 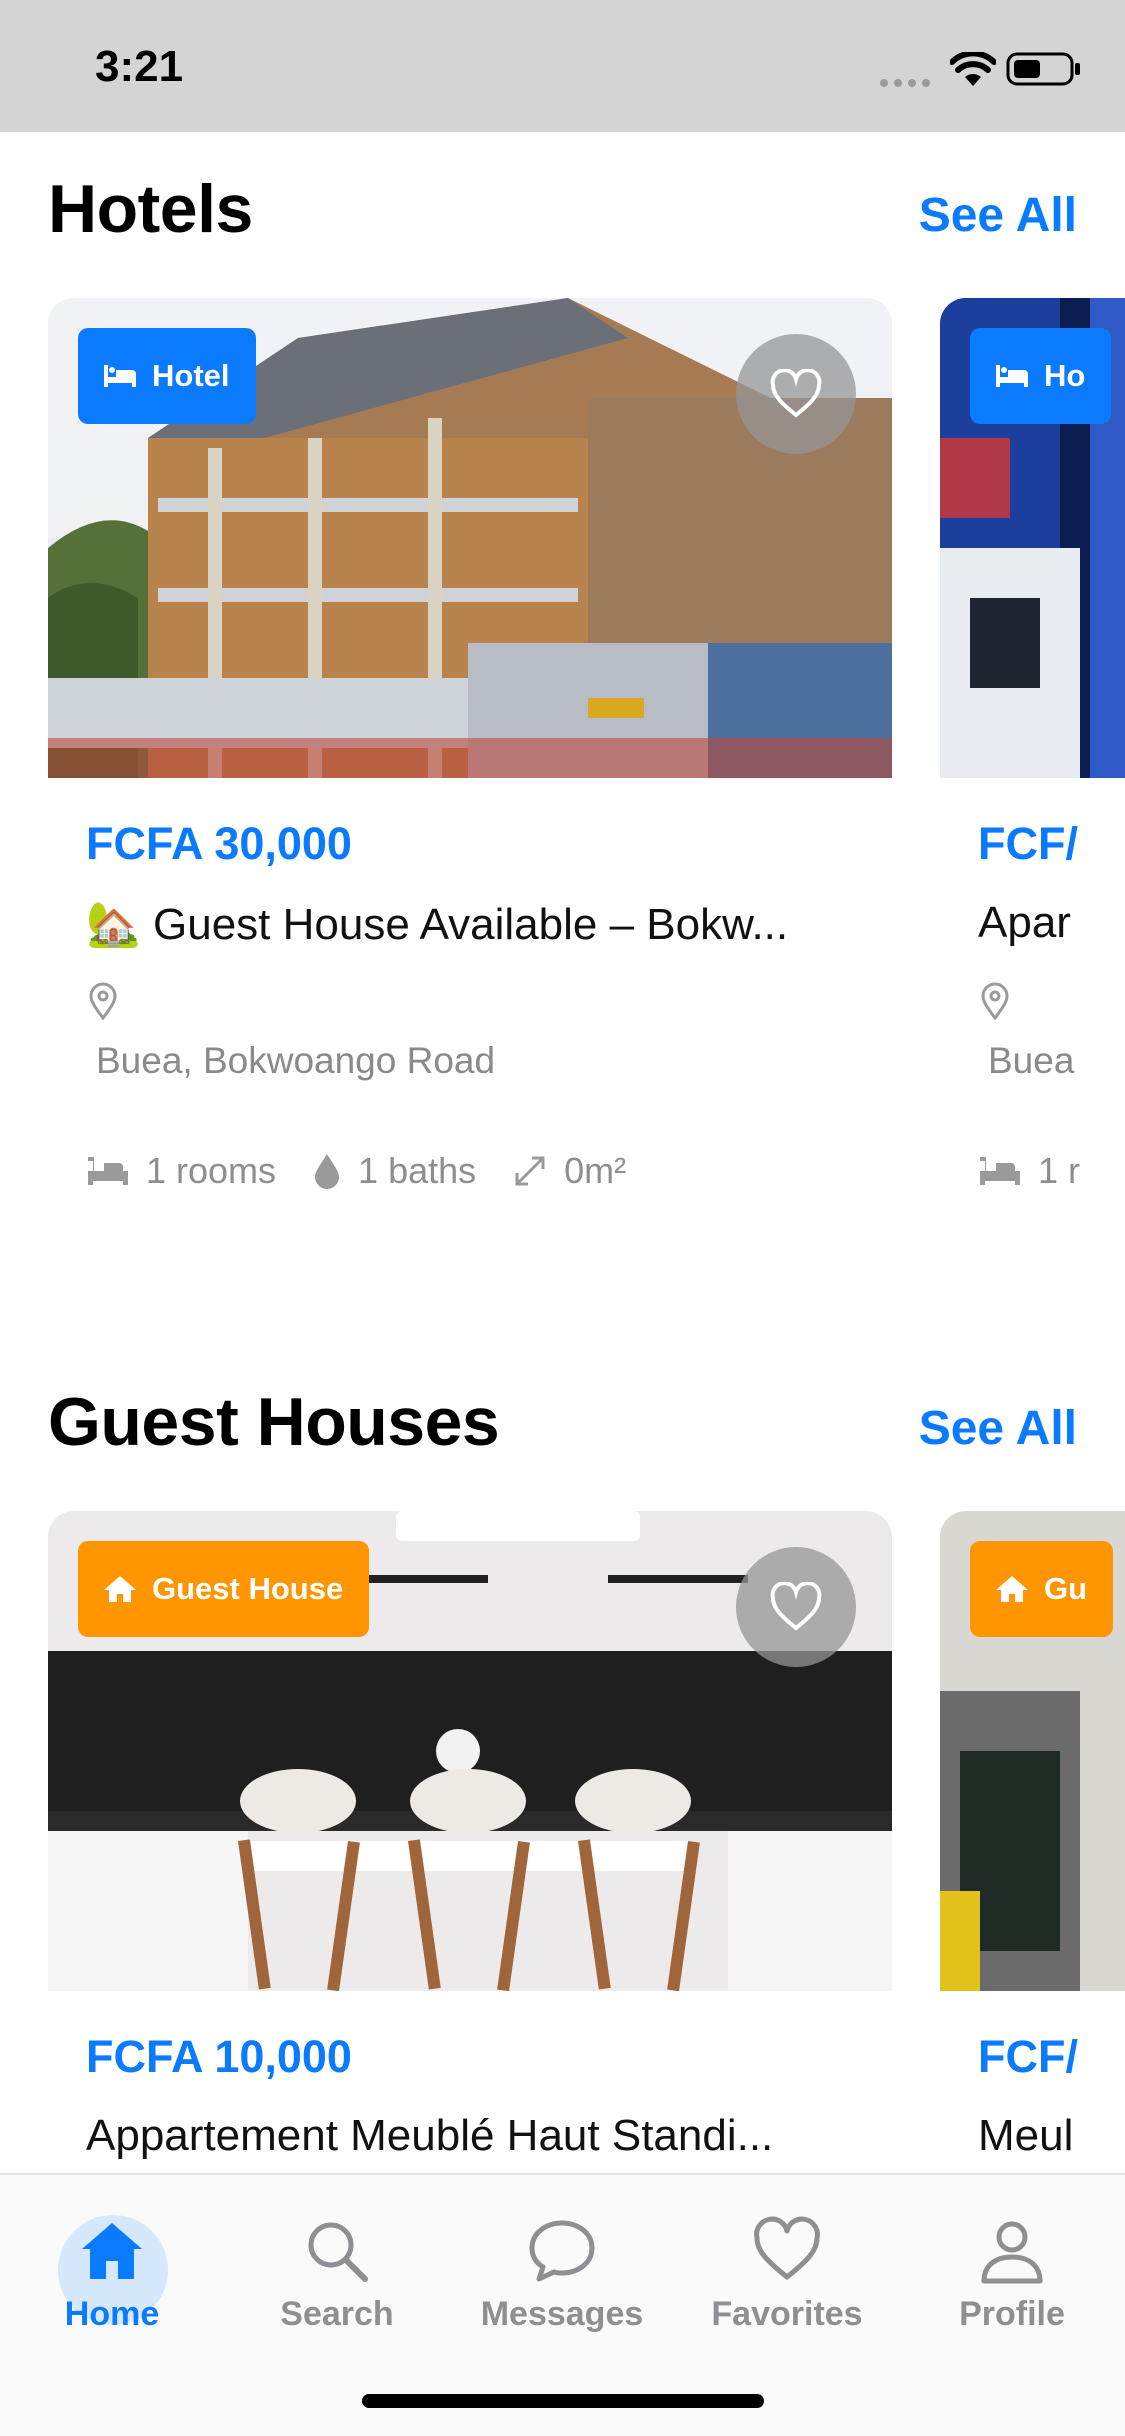 I want to click on tab-label: Favorites, so click(x=787, y=2314).